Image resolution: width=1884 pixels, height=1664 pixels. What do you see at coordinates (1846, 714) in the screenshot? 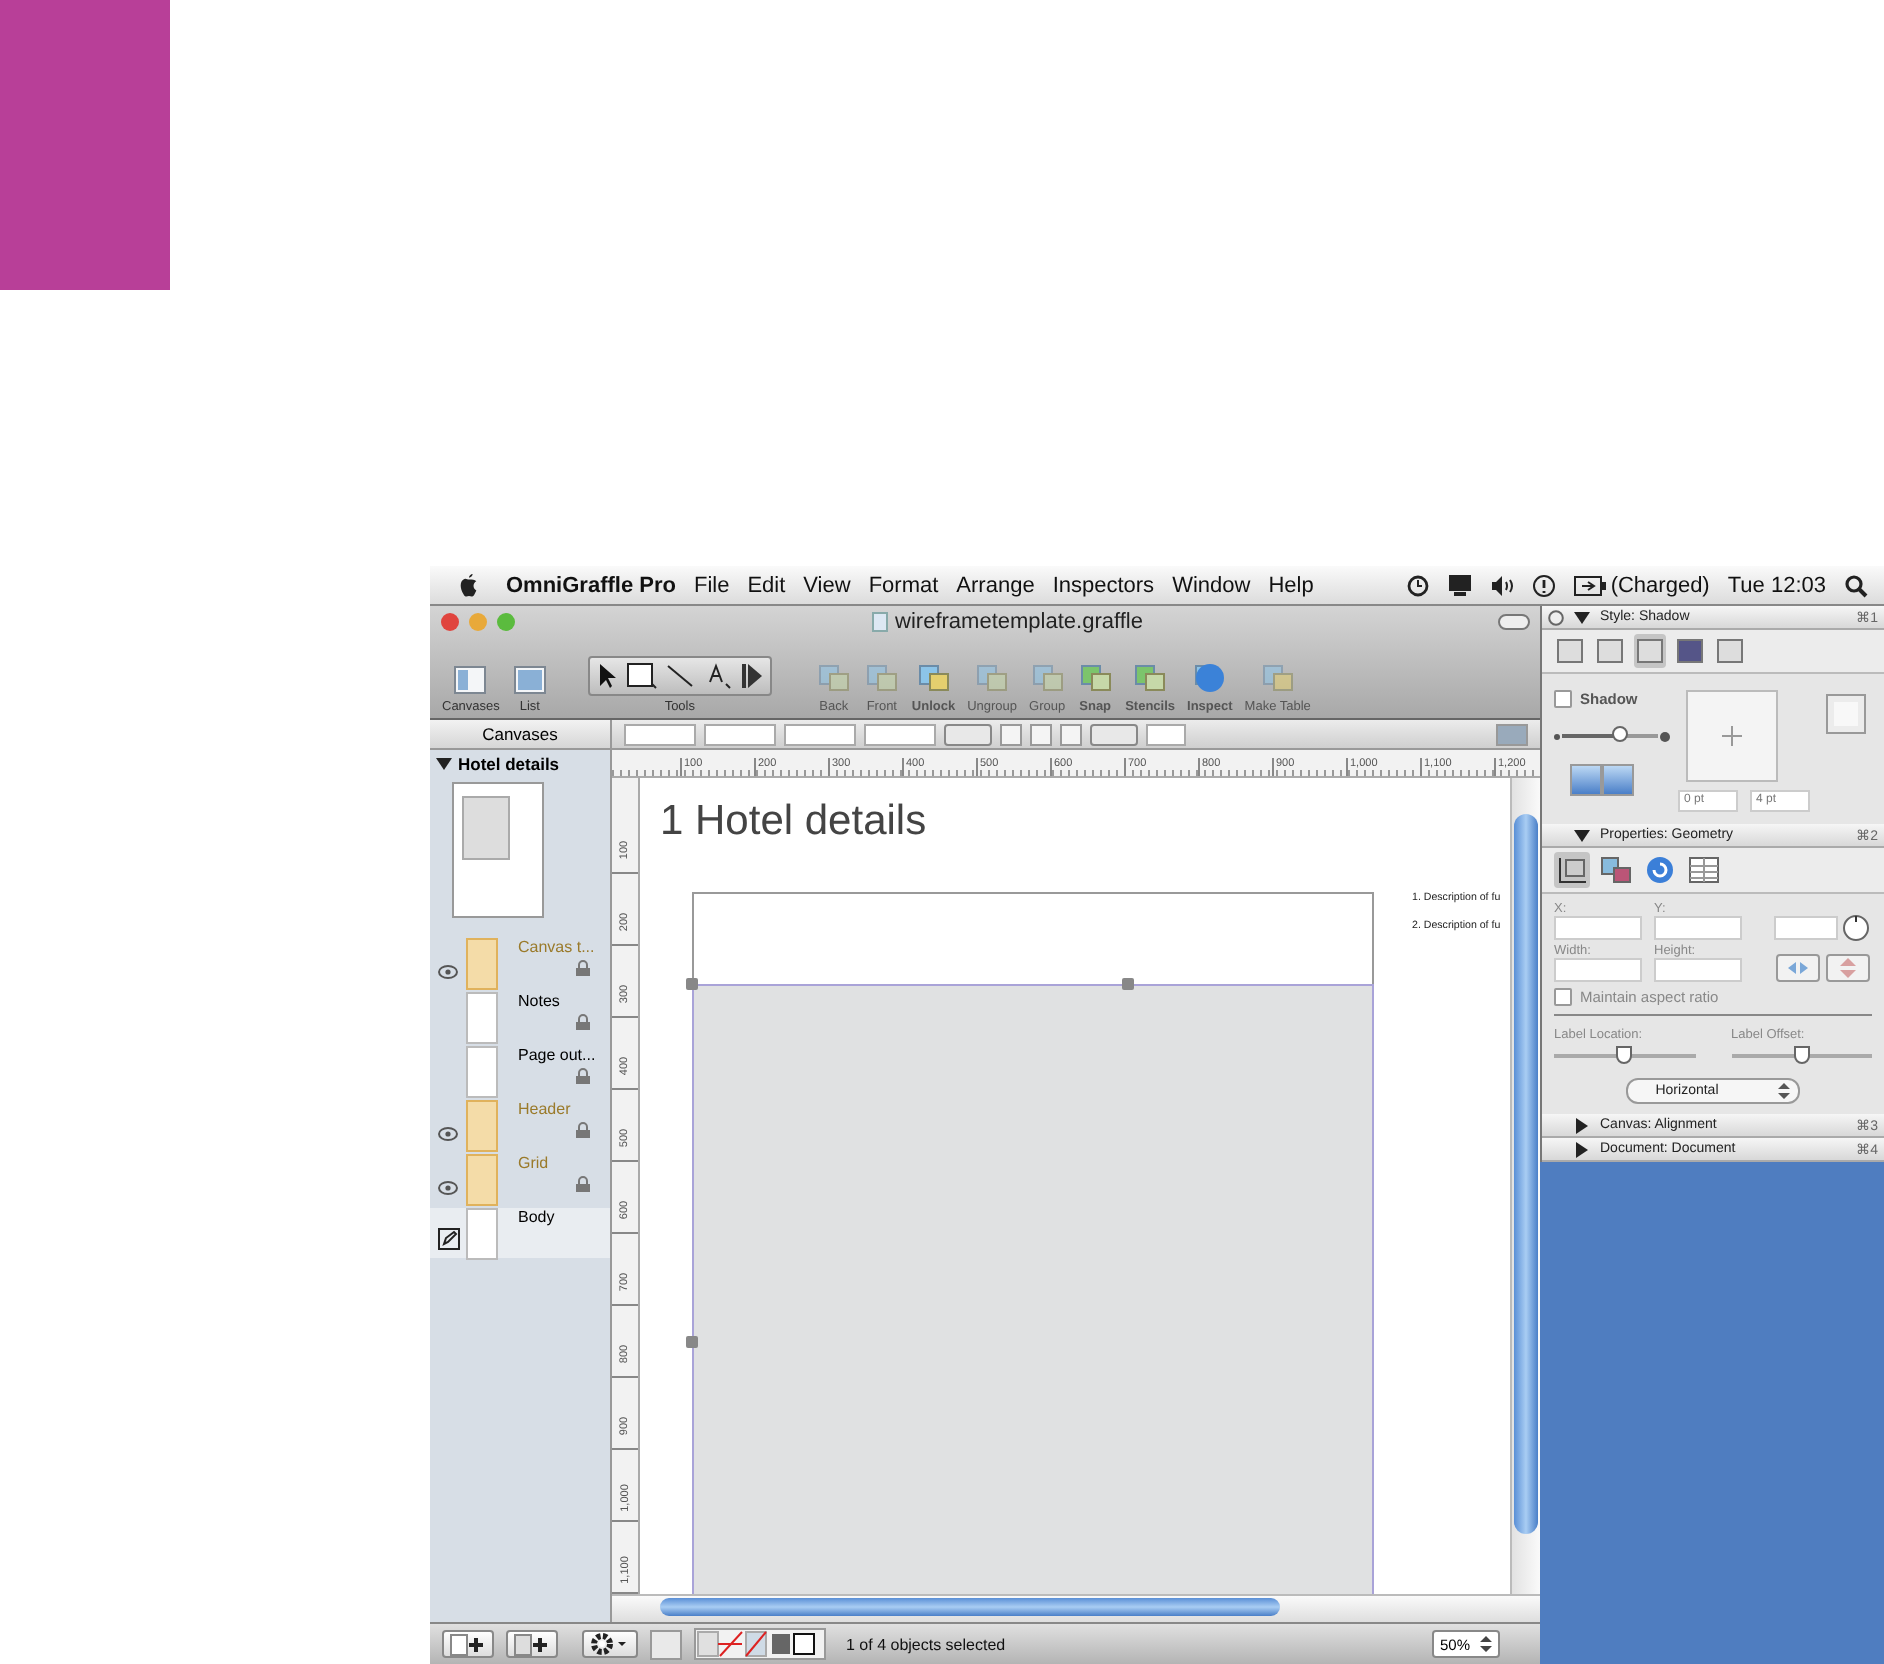
I see `shadow-color-well` at bounding box center [1846, 714].